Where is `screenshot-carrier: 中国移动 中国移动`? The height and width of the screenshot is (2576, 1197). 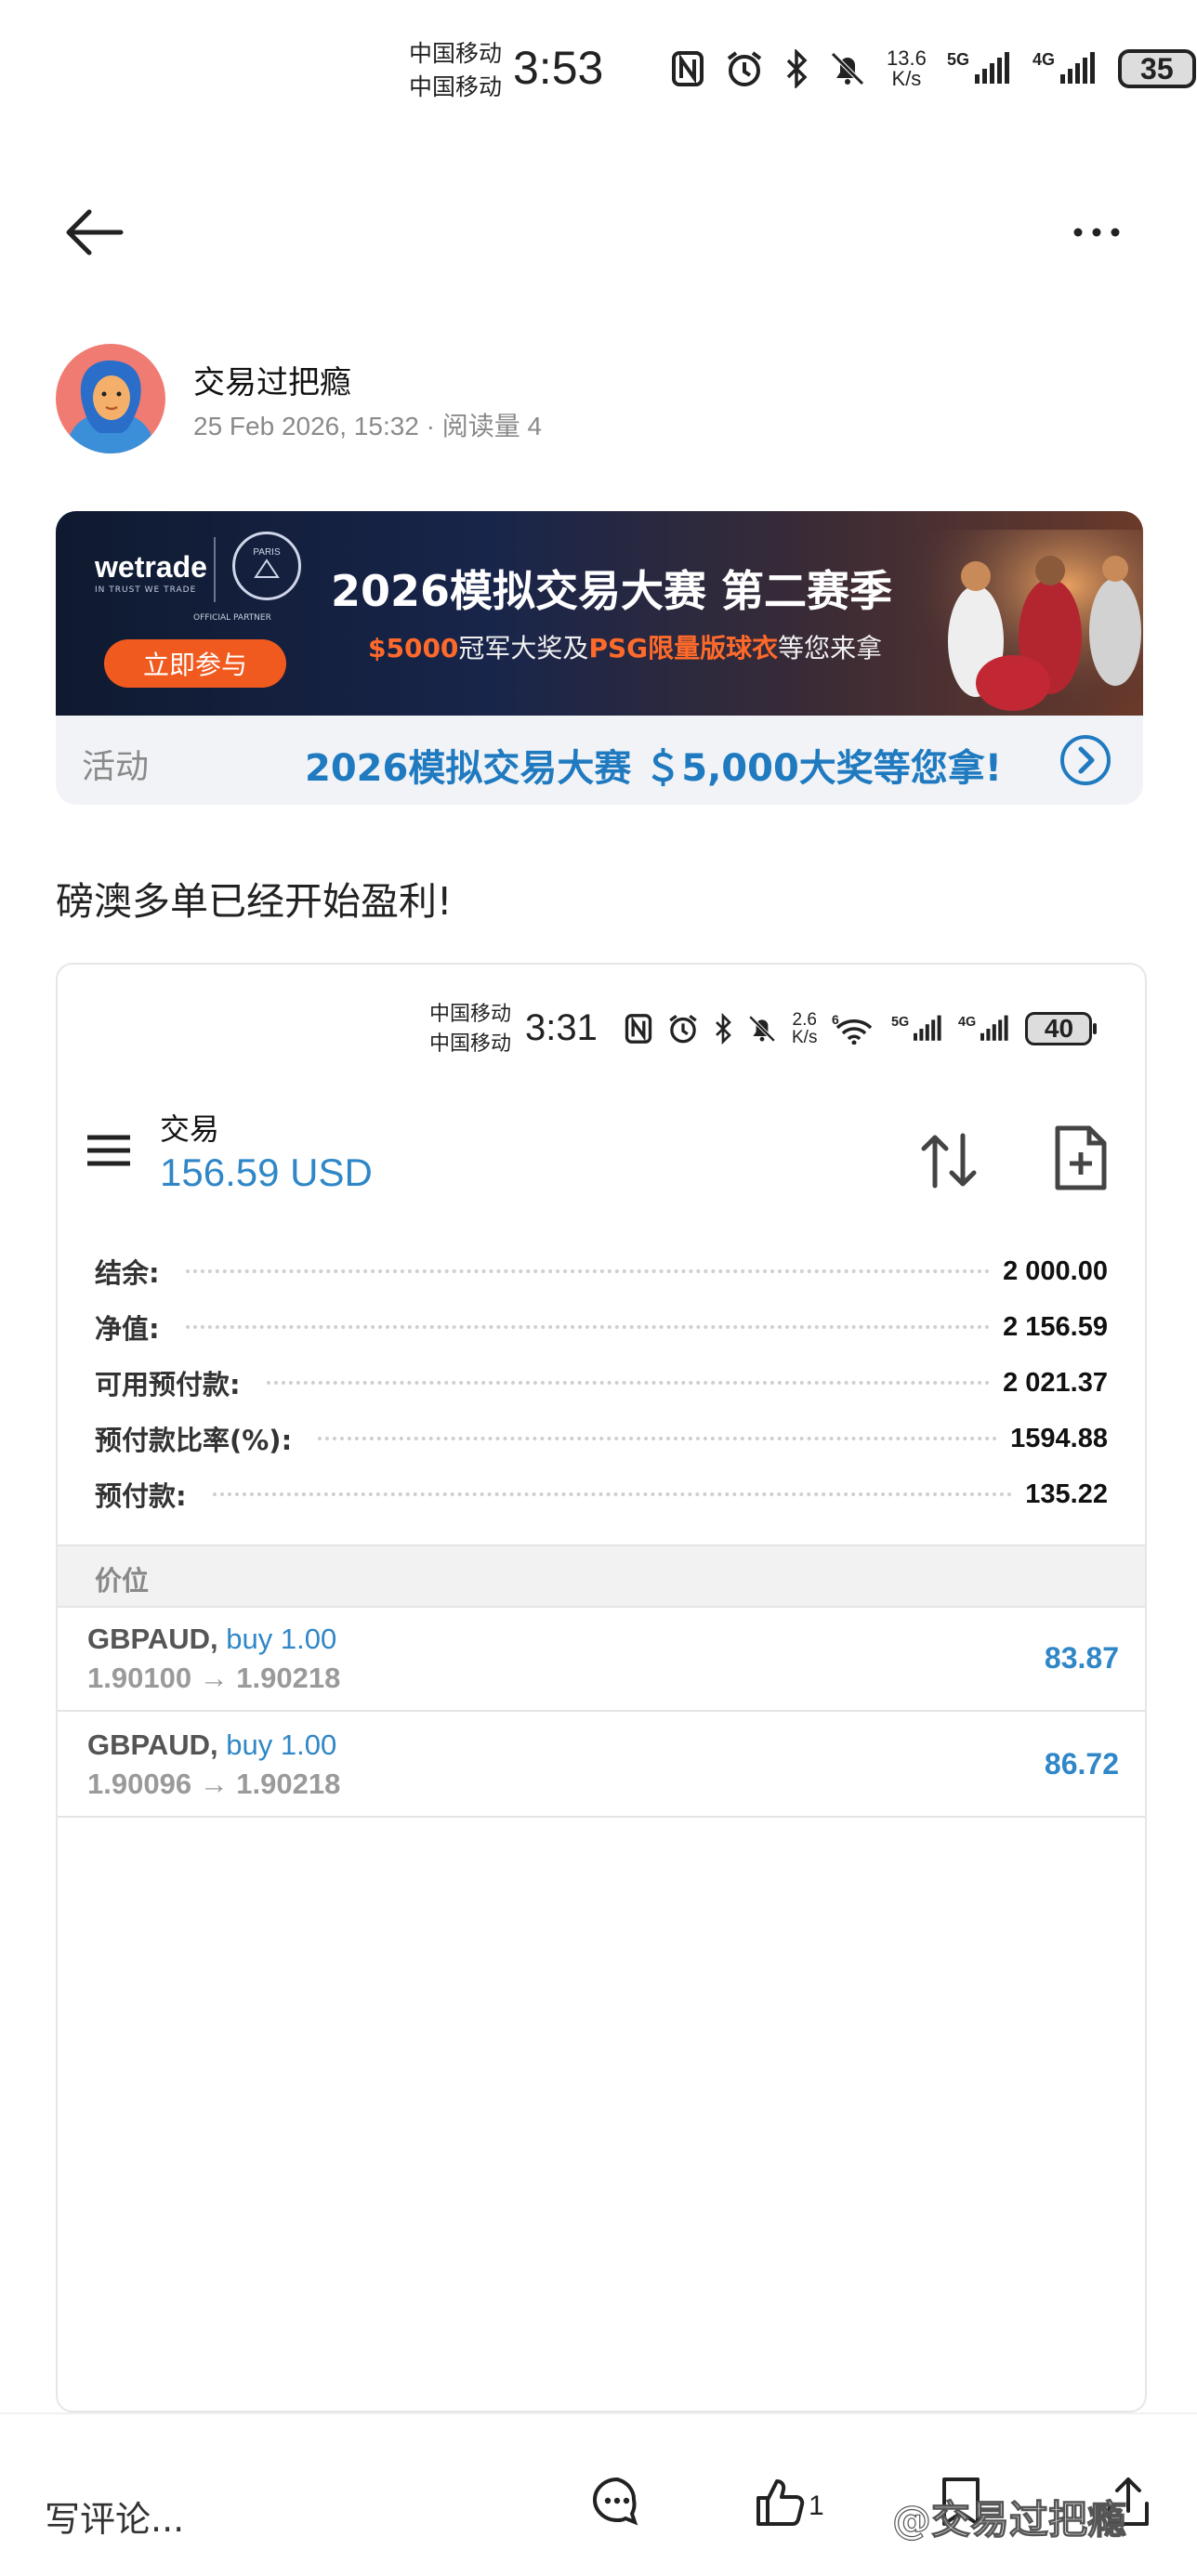 screenshot-carrier: 中国移动 中国移动 is located at coordinates (470, 1029).